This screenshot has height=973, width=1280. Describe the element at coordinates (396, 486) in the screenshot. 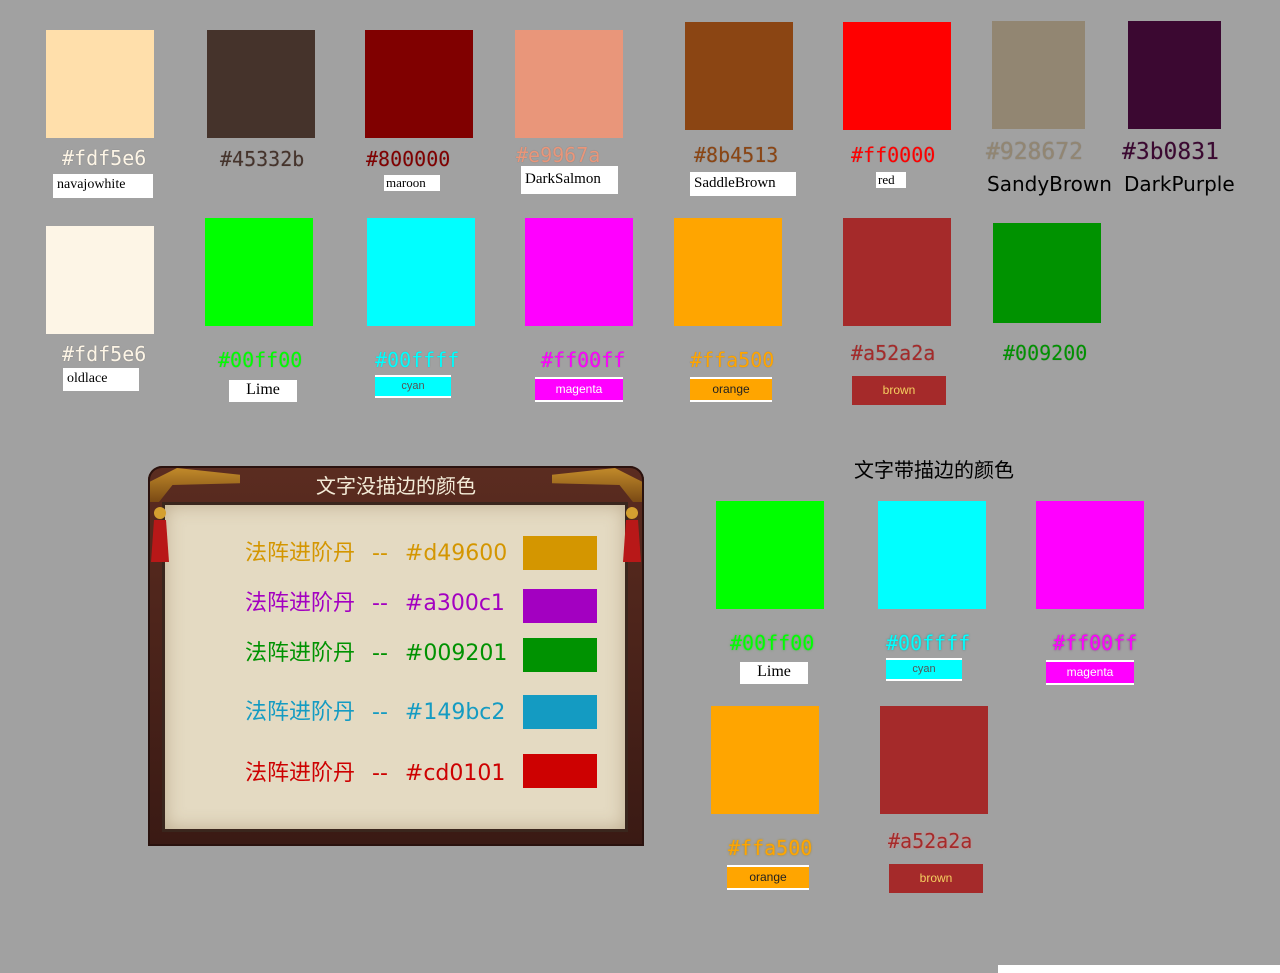

I see `panel-title: 文字没描边的颜色` at that location.